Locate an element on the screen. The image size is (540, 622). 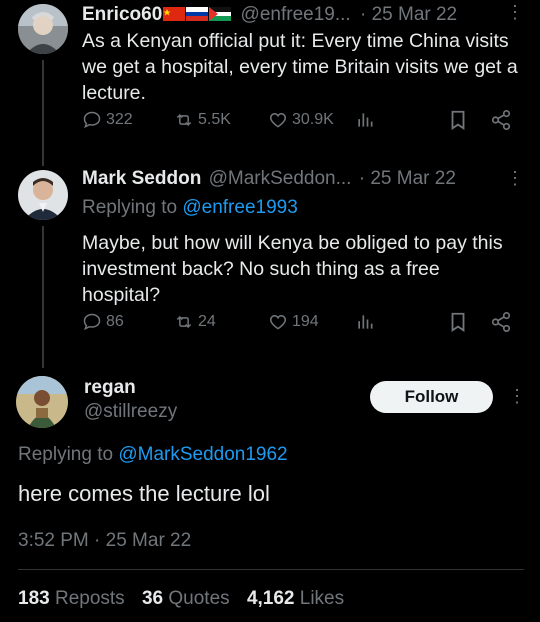
tweet1-header: Enrico60 @enfree19... · 25 Mar 22 is located at coordinates (269, 15).